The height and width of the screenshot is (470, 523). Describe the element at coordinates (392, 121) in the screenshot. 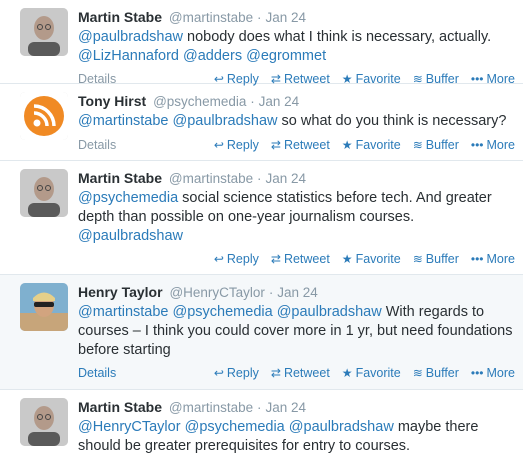

I see `tweet-text-segment: so what do you think is necessary?` at that location.